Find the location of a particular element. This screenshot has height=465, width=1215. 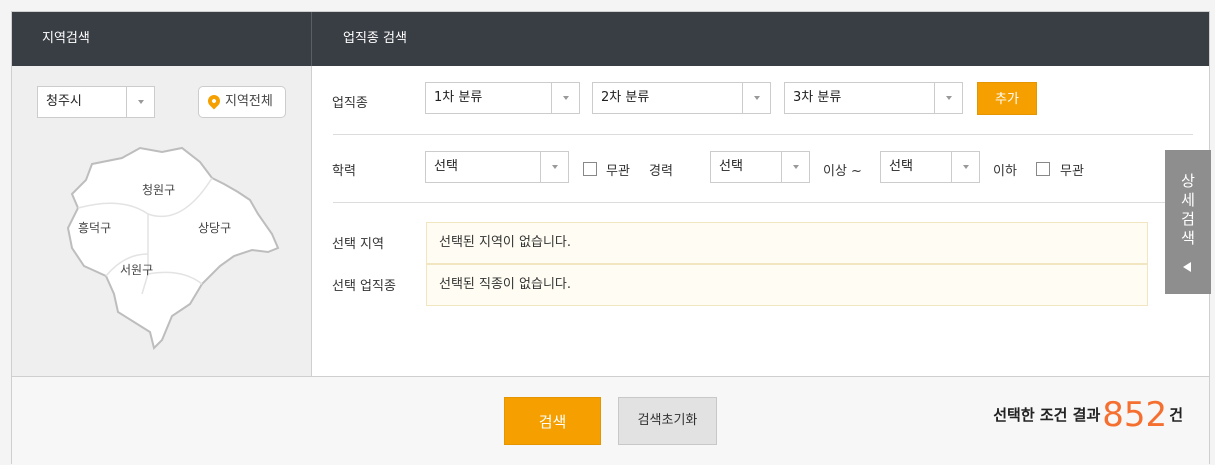

selected-job-text: 선택된 직종이 없습니다. is located at coordinates (505, 284).